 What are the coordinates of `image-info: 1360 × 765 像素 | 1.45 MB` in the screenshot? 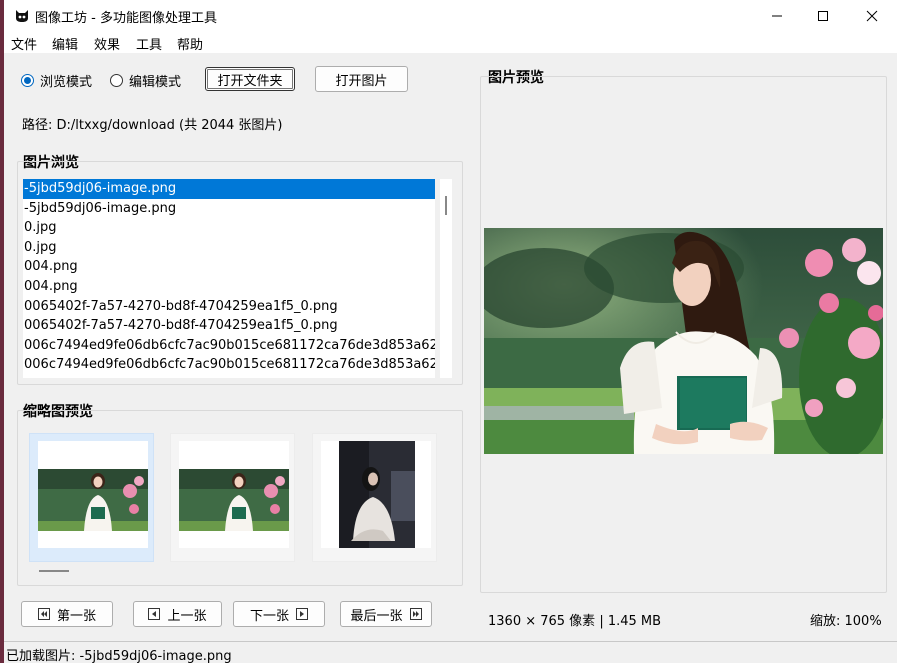 It's located at (575, 621).